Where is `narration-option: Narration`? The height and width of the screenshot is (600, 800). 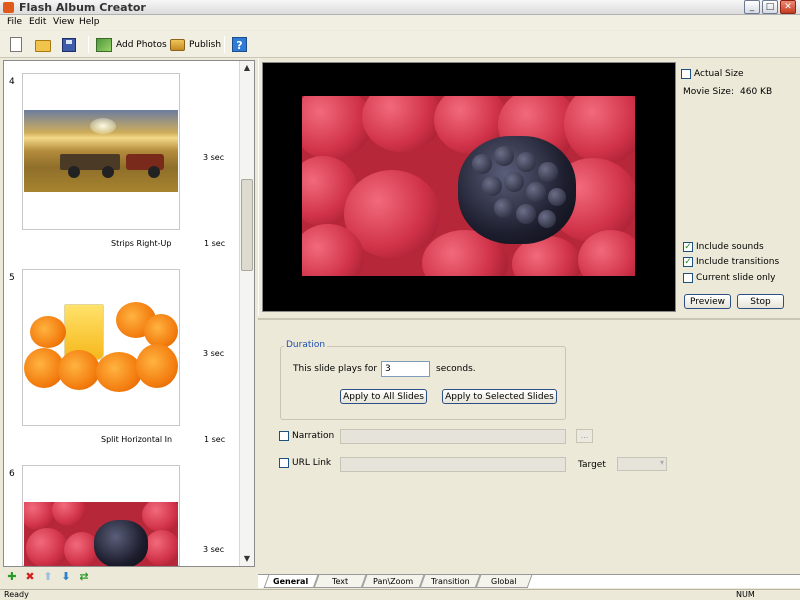
narration-option: Narration is located at coordinates (306, 436).